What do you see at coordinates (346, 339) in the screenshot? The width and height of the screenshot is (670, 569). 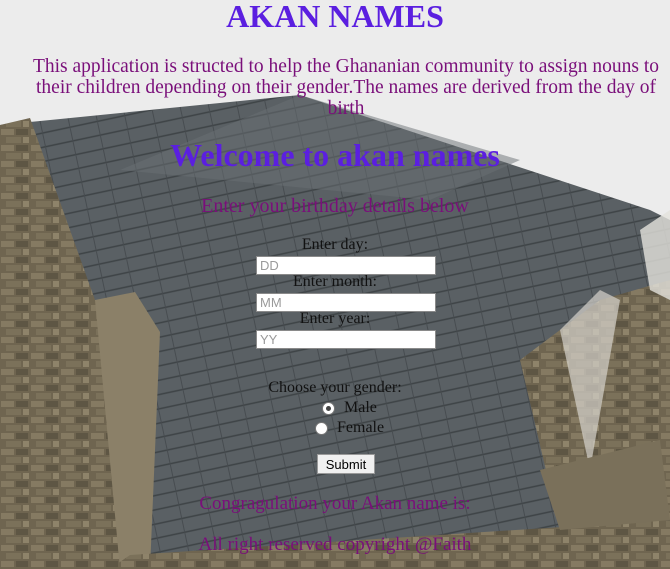 I see `year-input` at bounding box center [346, 339].